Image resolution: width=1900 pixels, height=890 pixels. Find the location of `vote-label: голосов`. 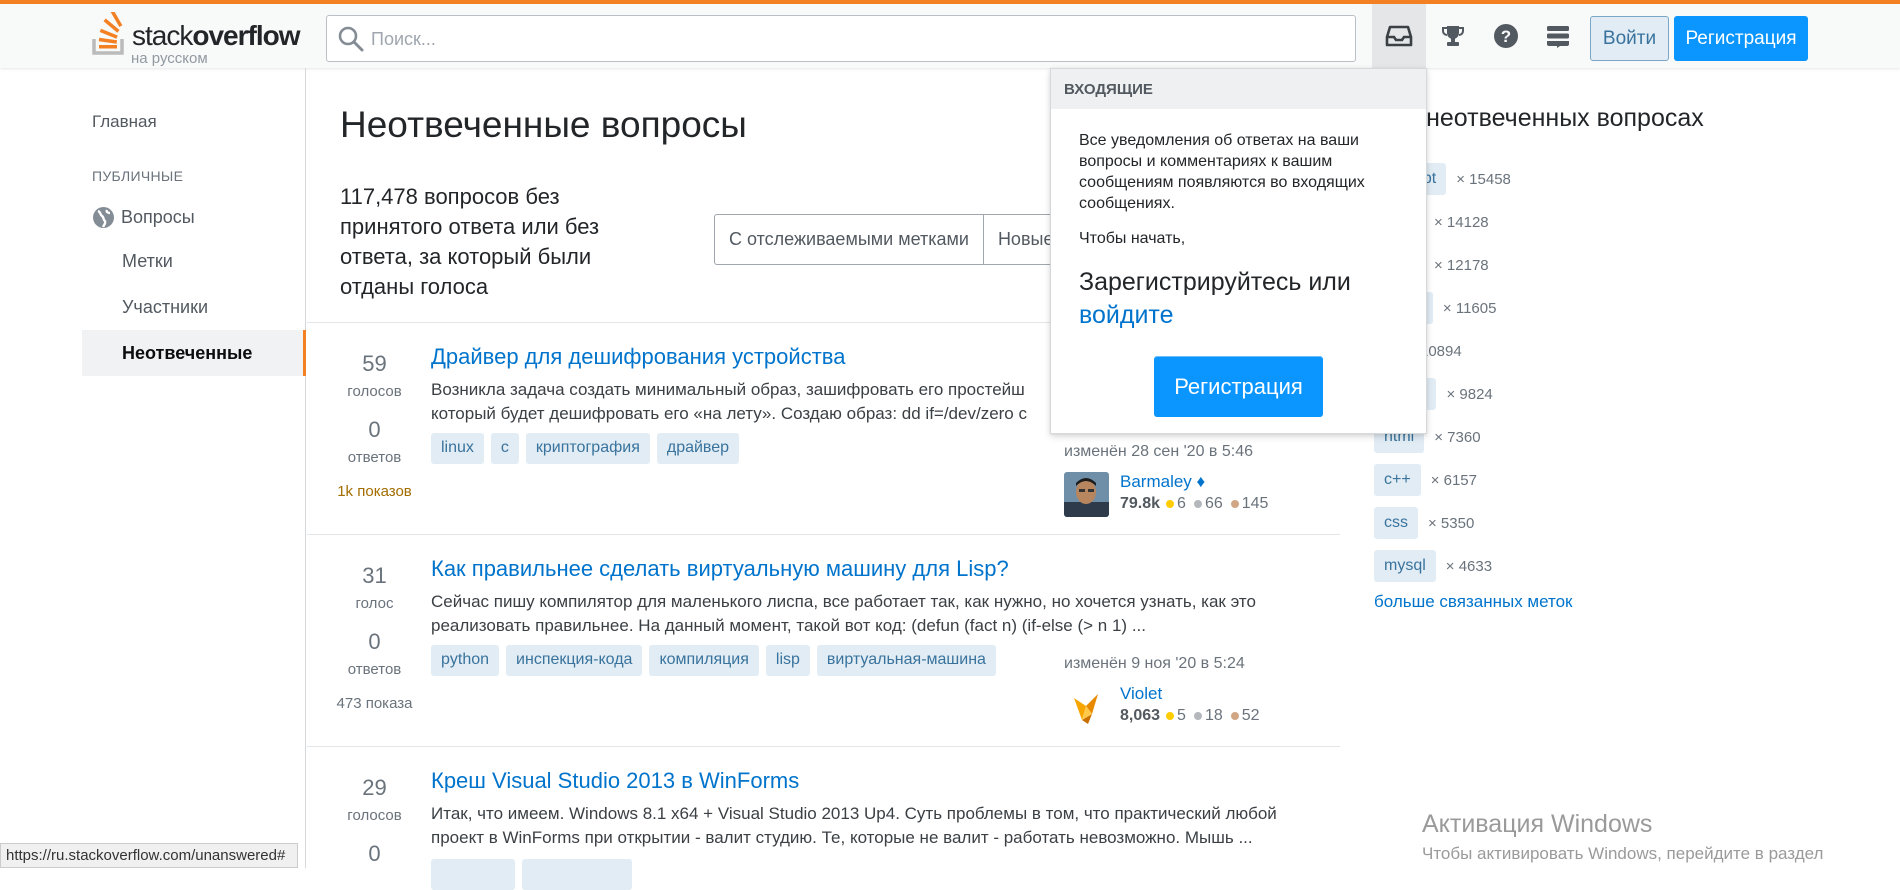

vote-label: голосов is located at coordinates (374, 815).